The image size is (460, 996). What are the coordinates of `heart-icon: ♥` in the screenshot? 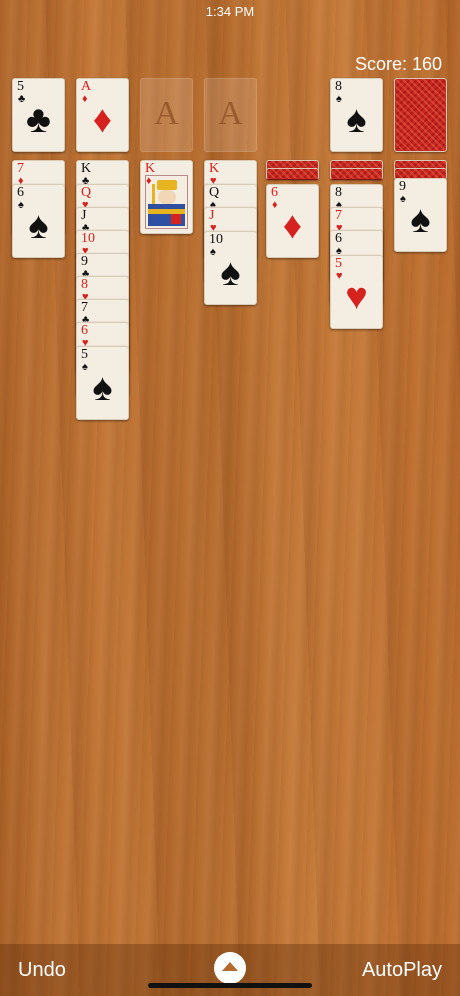 It's located at (356, 297).